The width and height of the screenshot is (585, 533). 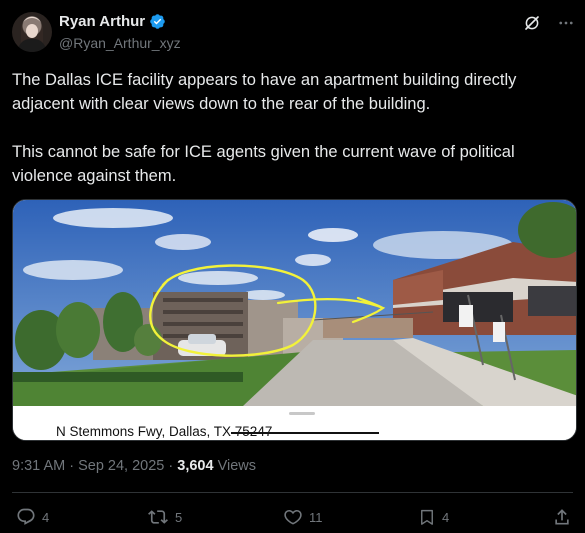 I want to click on avatar-body, so click(x=32, y=45).